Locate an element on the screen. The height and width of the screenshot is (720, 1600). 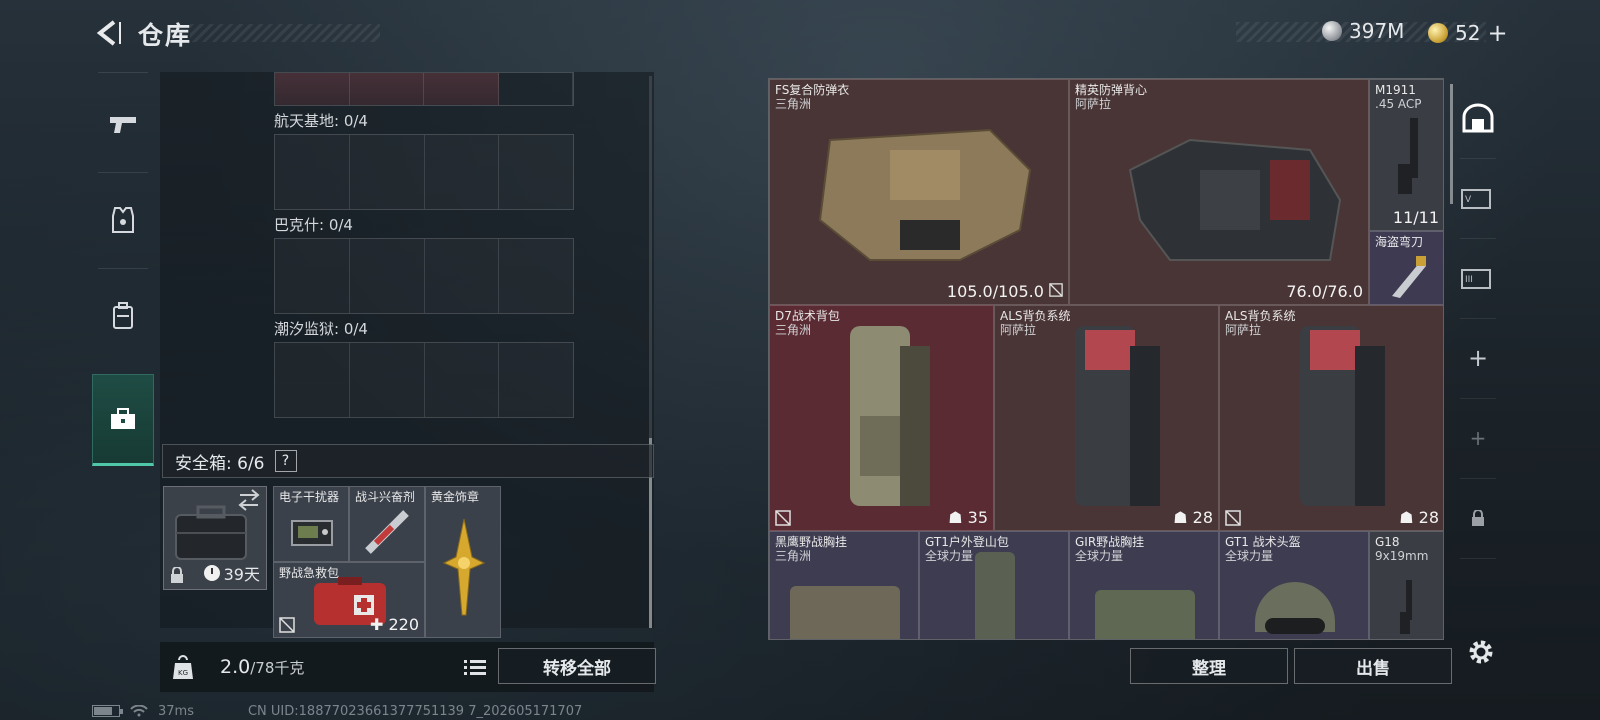
hiking-pack-icon is located at coordinates (995, 595).